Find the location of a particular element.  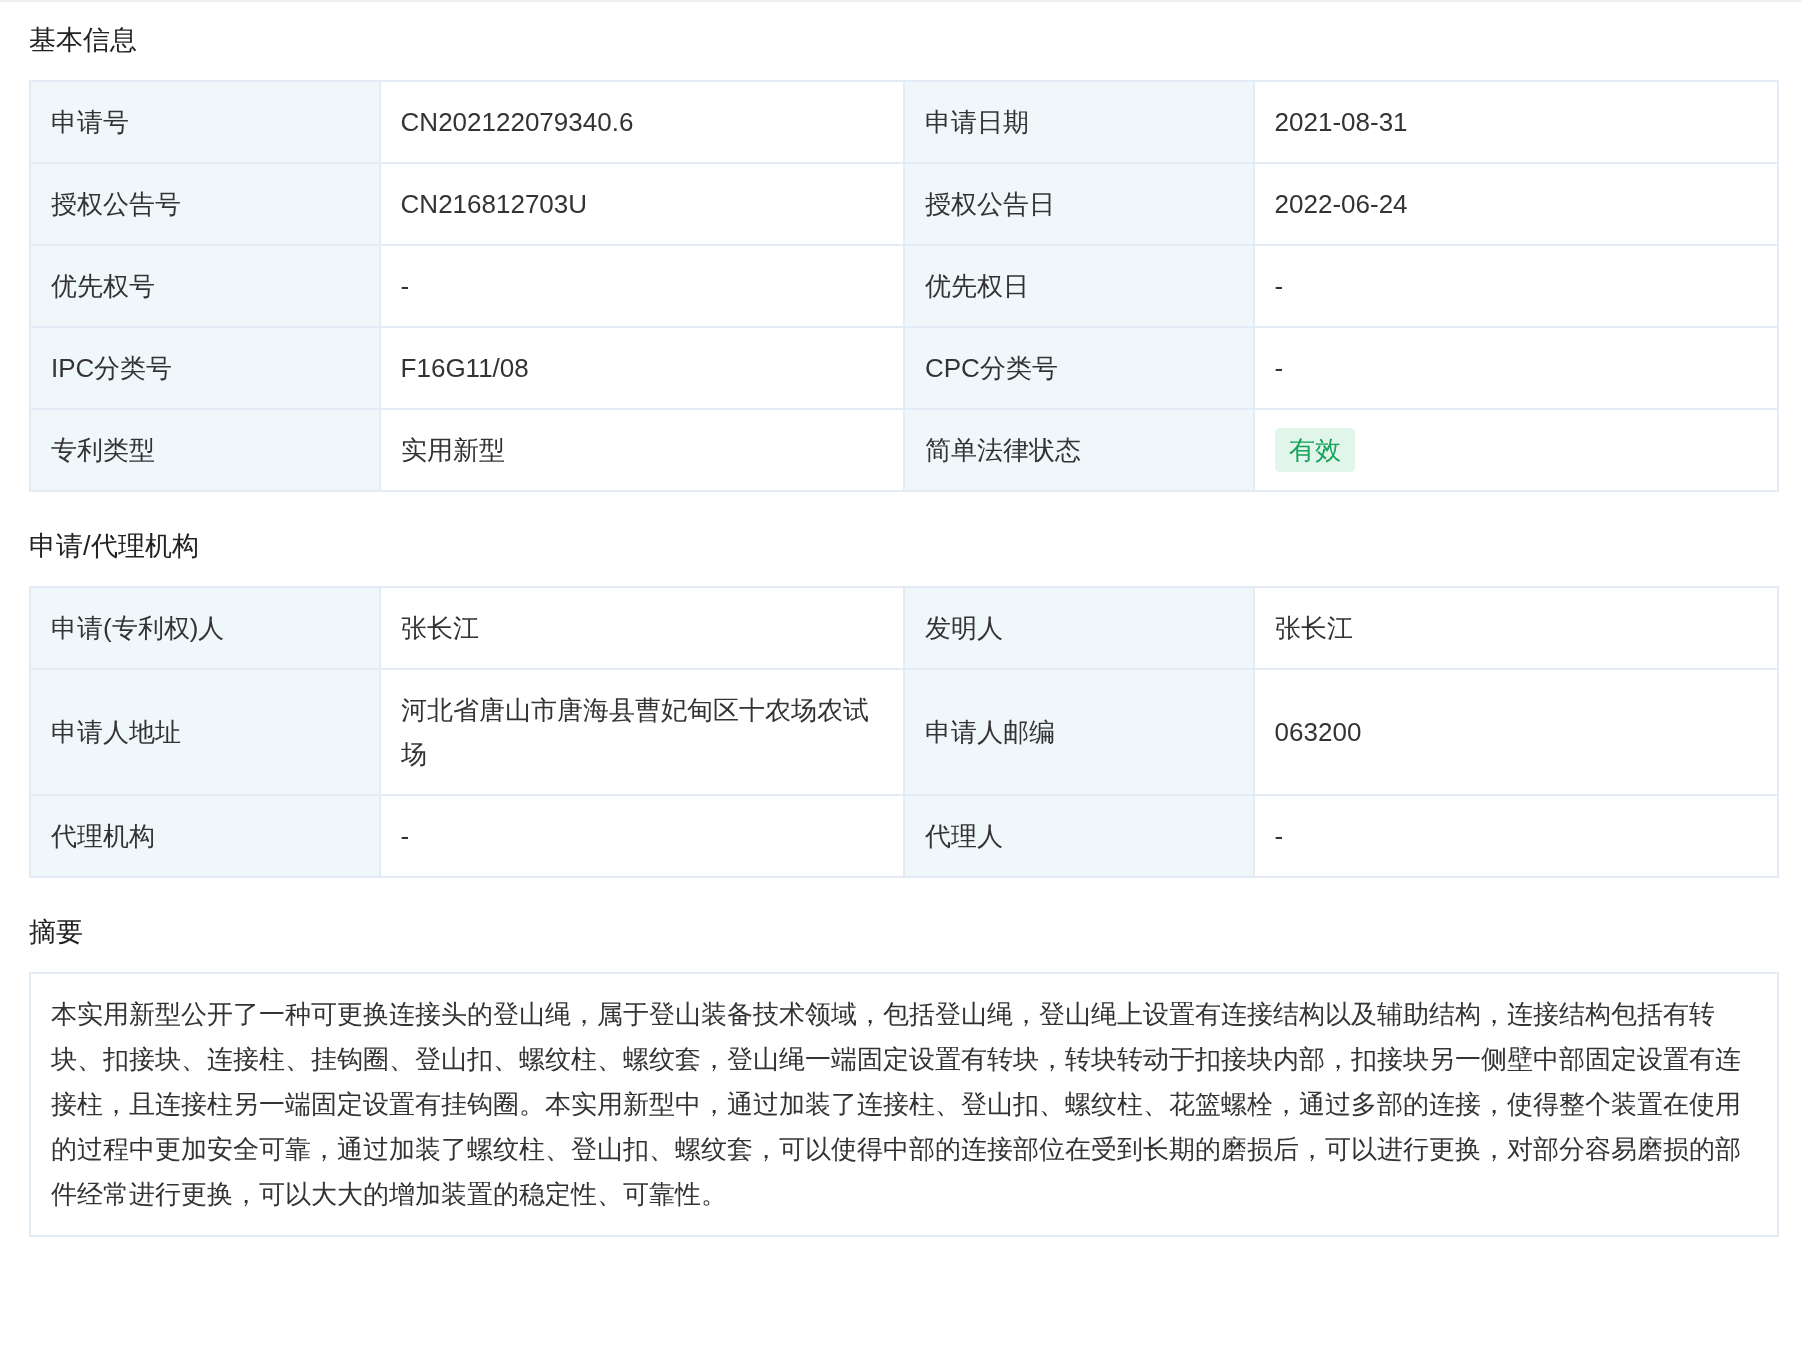

field-label: 授权公告号 is located at coordinates (205, 204).